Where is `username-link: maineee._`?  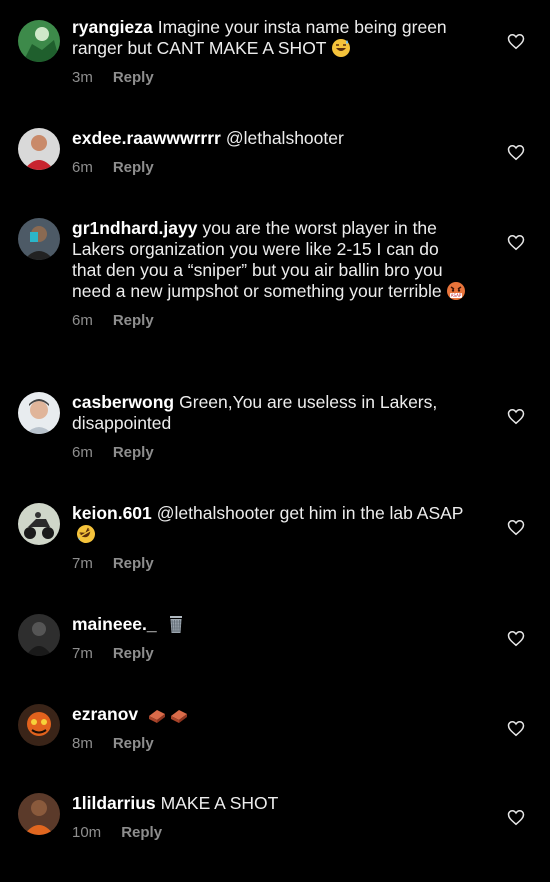
username-link: maineee._ is located at coordinates (114, 624).